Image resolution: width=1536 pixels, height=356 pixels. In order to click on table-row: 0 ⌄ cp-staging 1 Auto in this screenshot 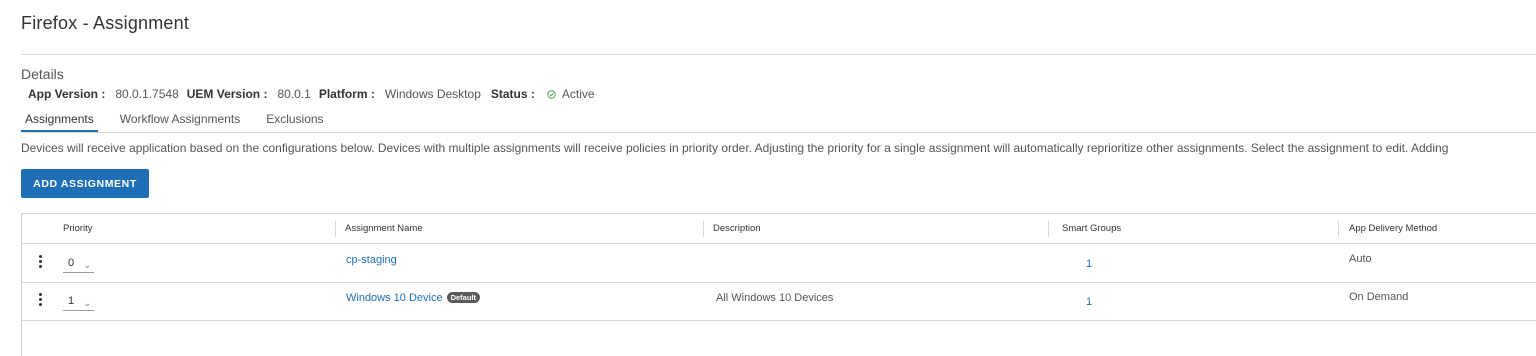, I will do `click(779, 264)`.